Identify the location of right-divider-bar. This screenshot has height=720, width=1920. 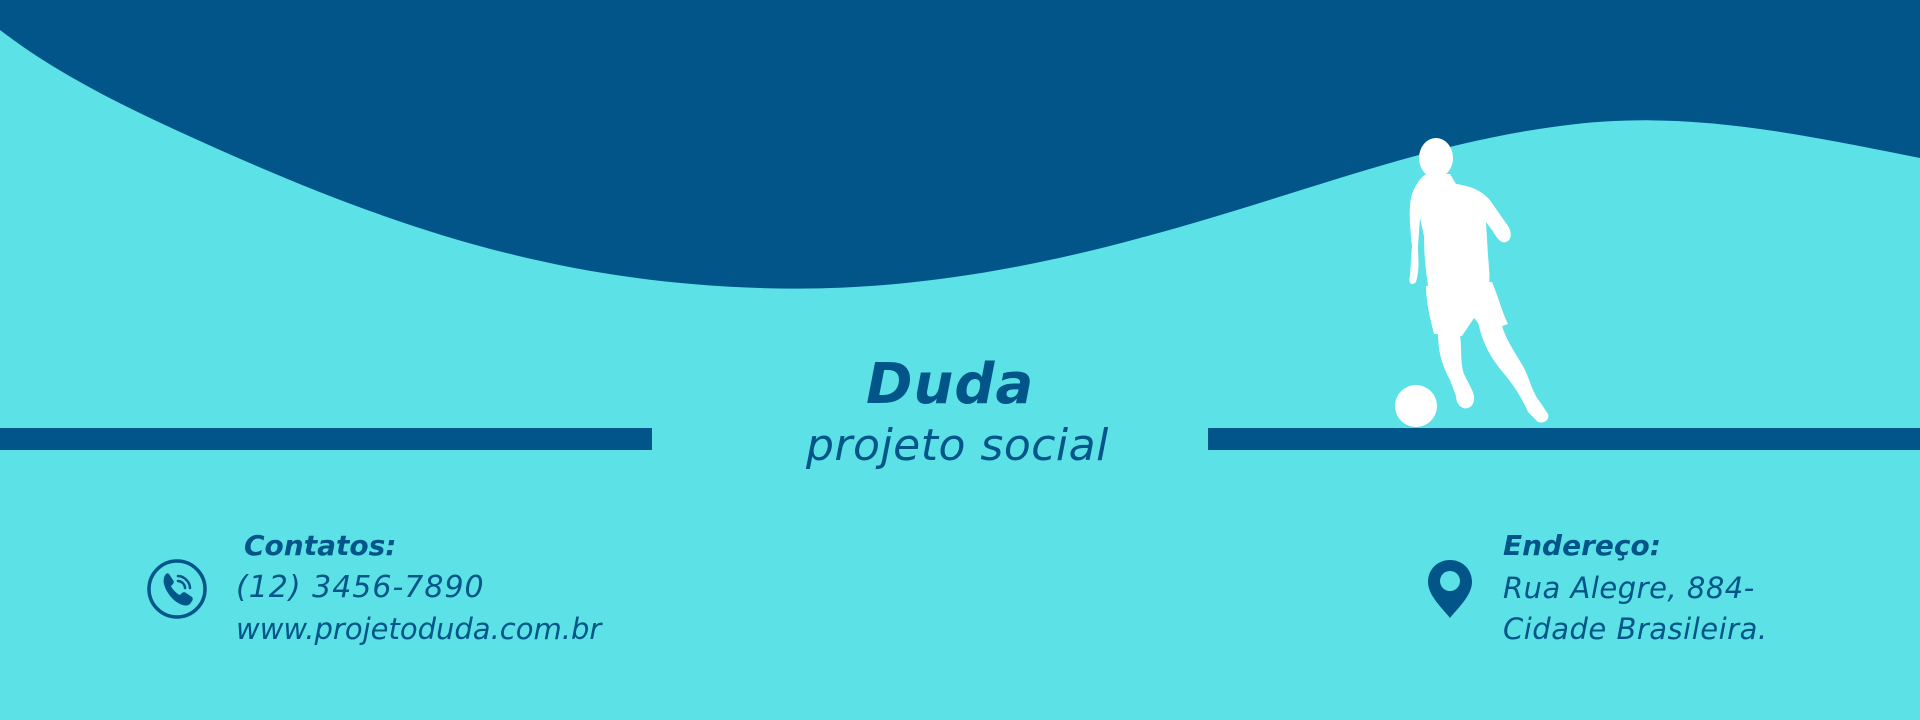
(1564, 439).